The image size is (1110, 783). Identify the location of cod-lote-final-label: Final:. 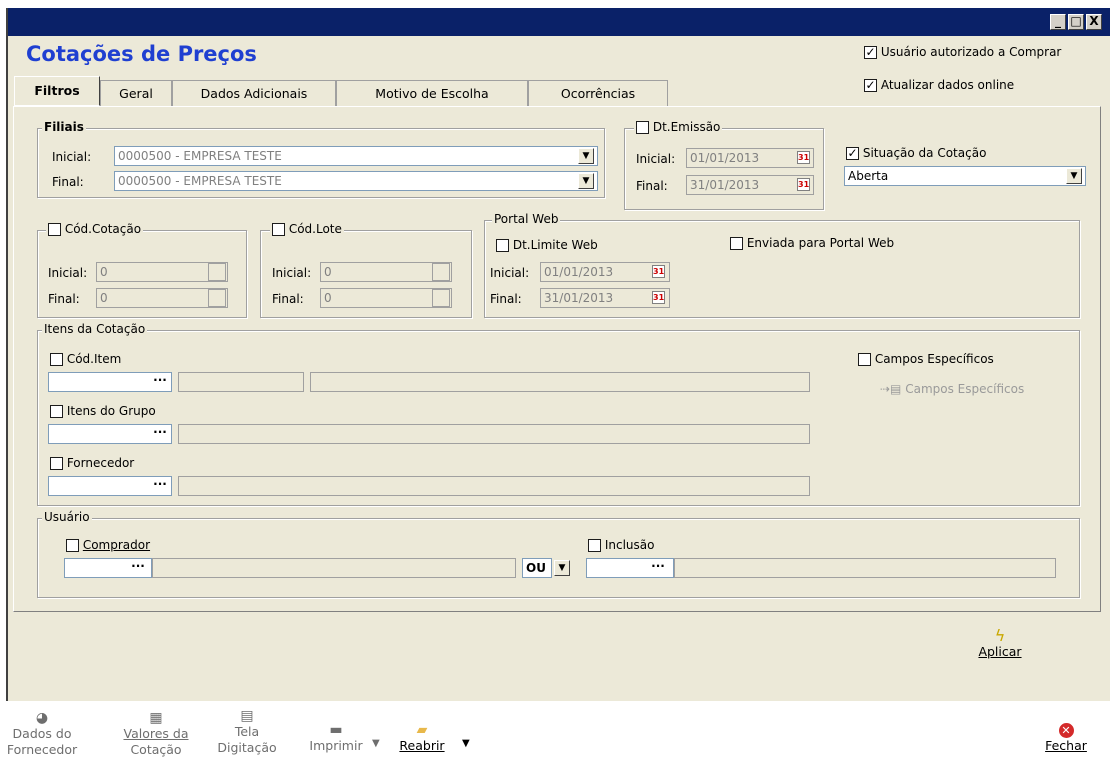
(288, 299).